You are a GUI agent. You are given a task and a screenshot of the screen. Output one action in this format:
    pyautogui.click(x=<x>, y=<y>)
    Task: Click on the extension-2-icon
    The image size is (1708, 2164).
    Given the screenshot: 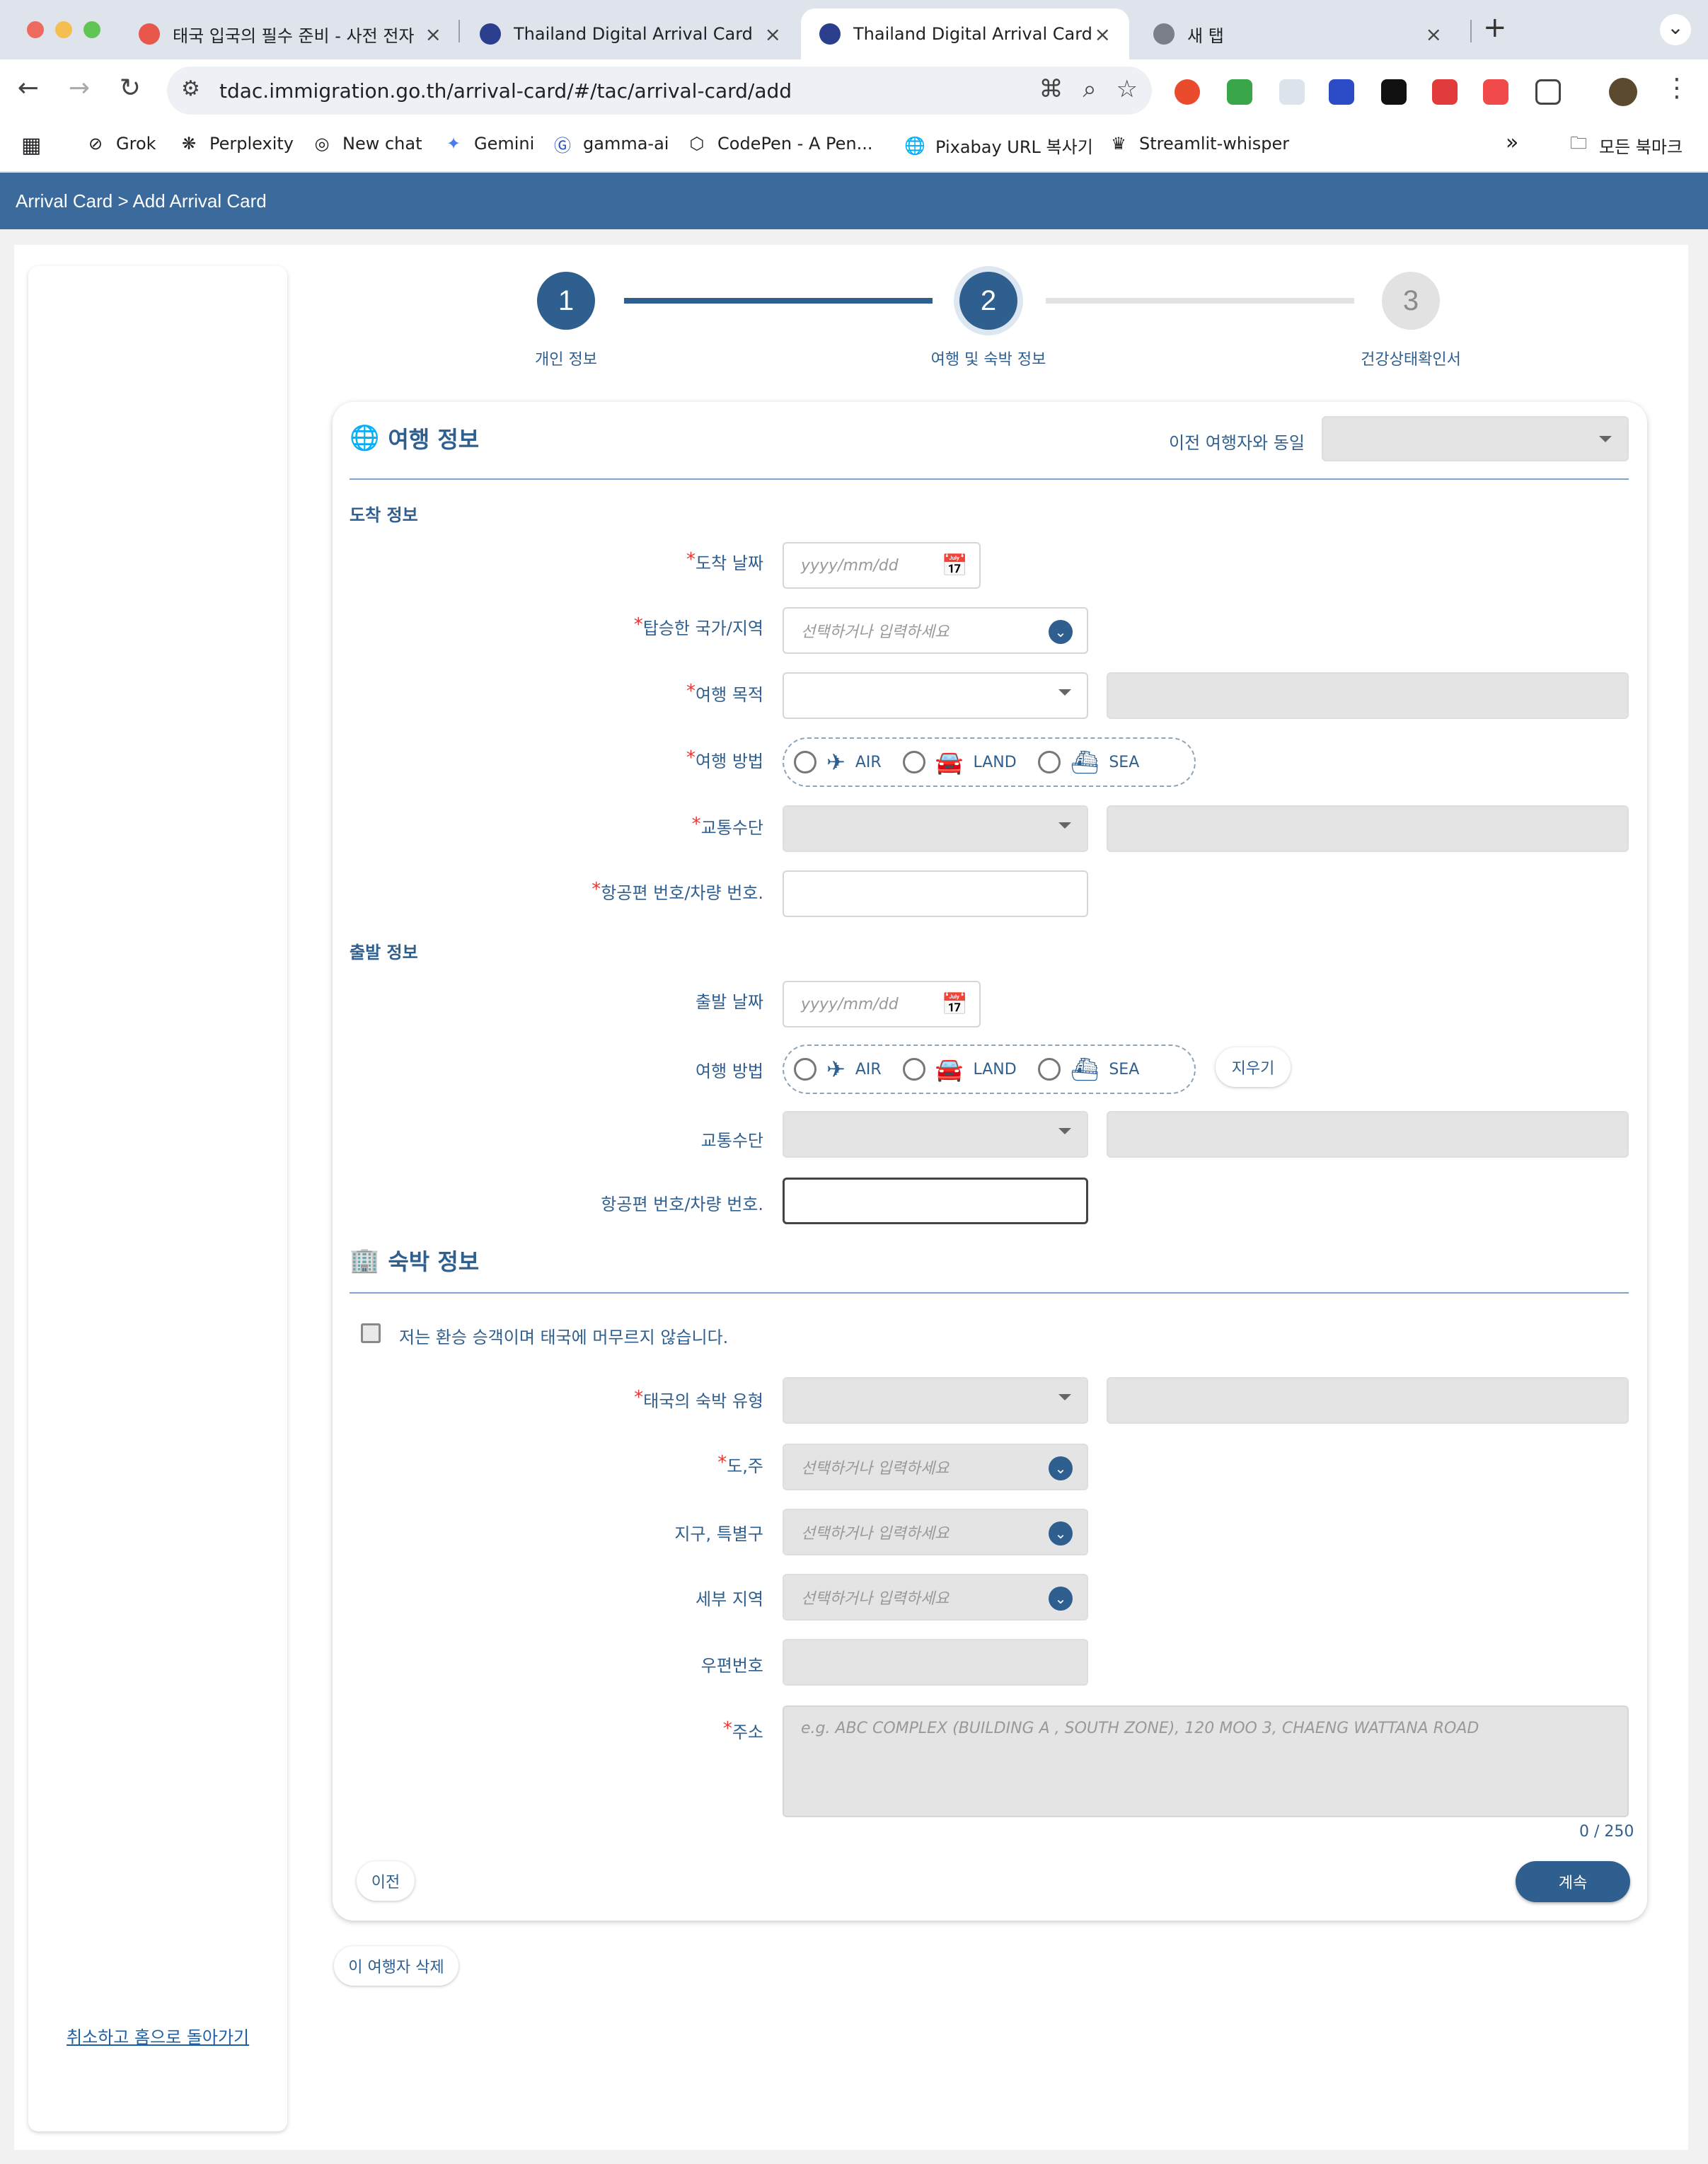 What is the action you would take?
    pyautogui.click(x=1239, y=92)
    